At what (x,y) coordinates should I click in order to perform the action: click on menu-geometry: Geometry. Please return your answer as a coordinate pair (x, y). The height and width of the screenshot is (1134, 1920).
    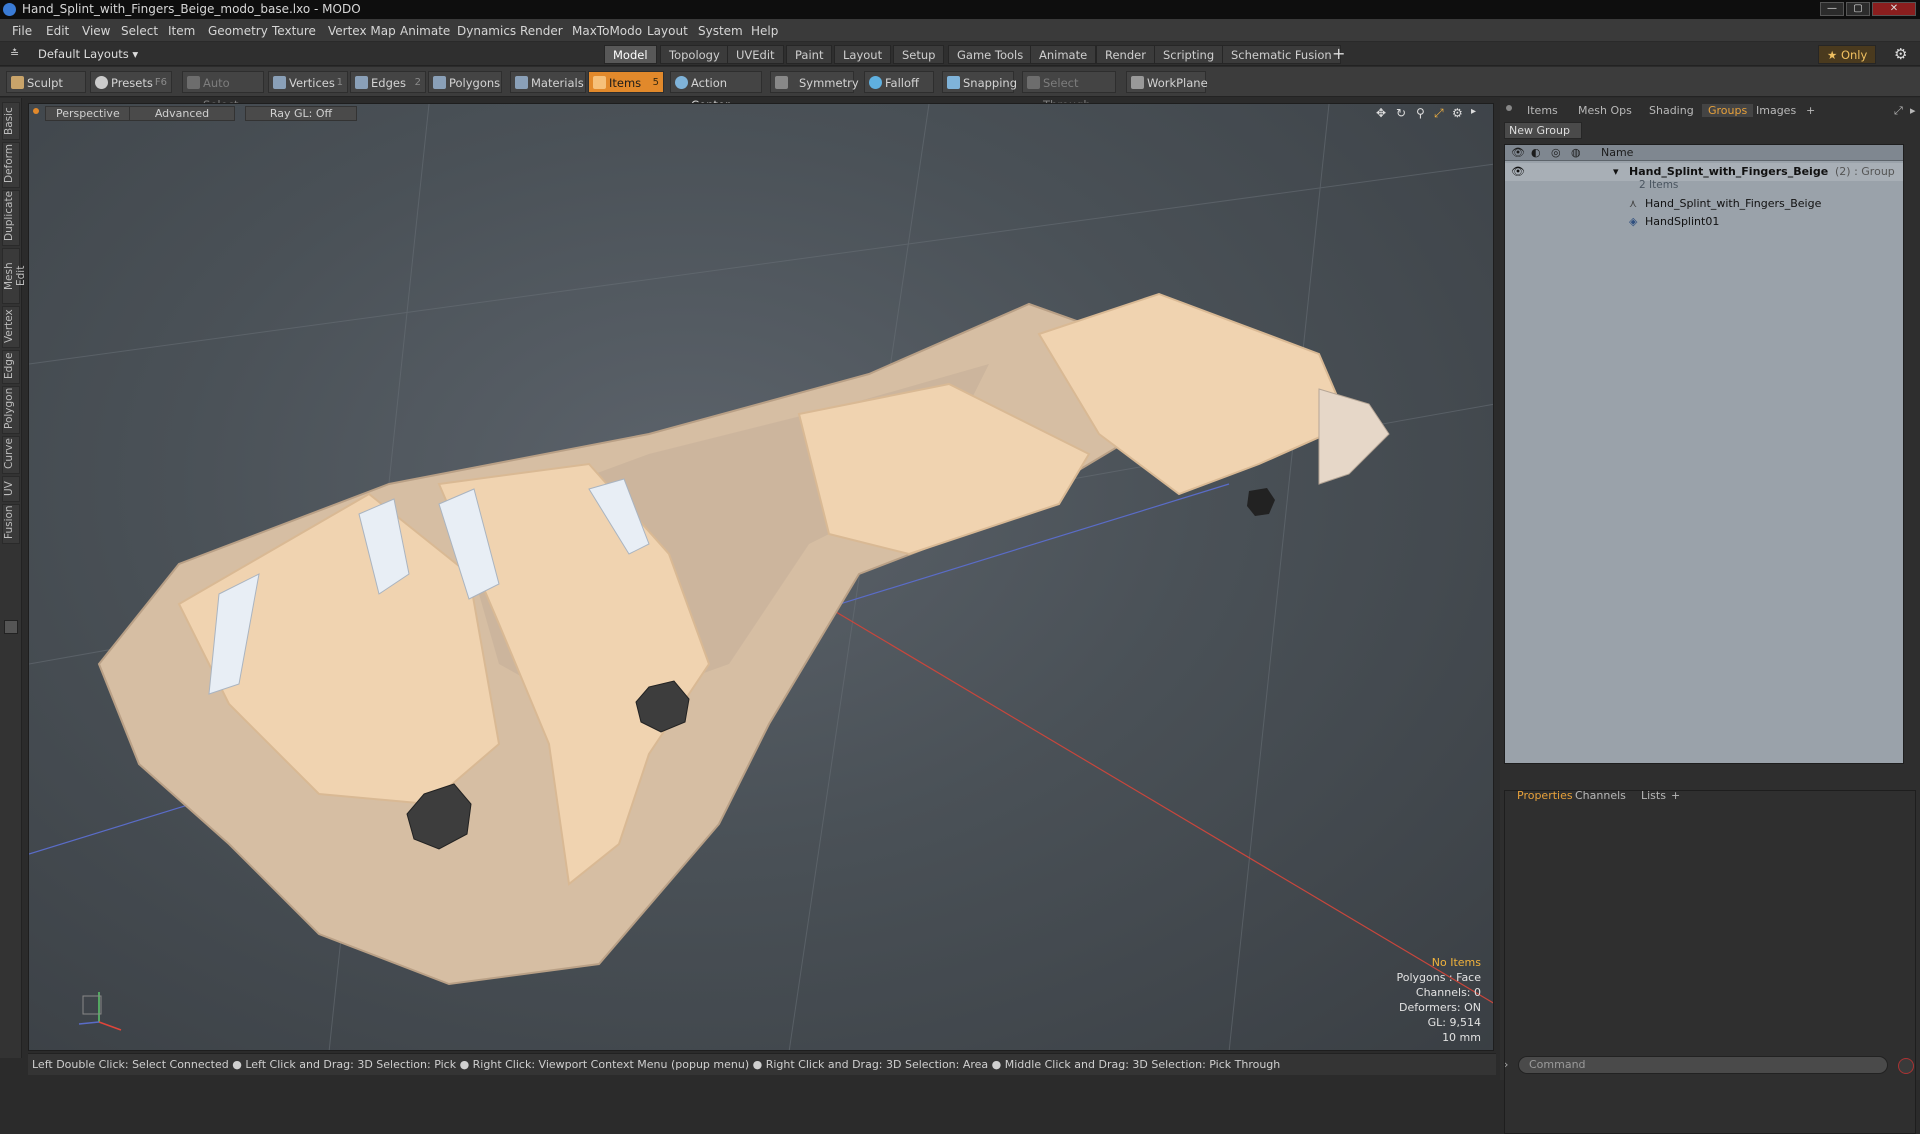
    Looking at the image, I should click on (238, 31).